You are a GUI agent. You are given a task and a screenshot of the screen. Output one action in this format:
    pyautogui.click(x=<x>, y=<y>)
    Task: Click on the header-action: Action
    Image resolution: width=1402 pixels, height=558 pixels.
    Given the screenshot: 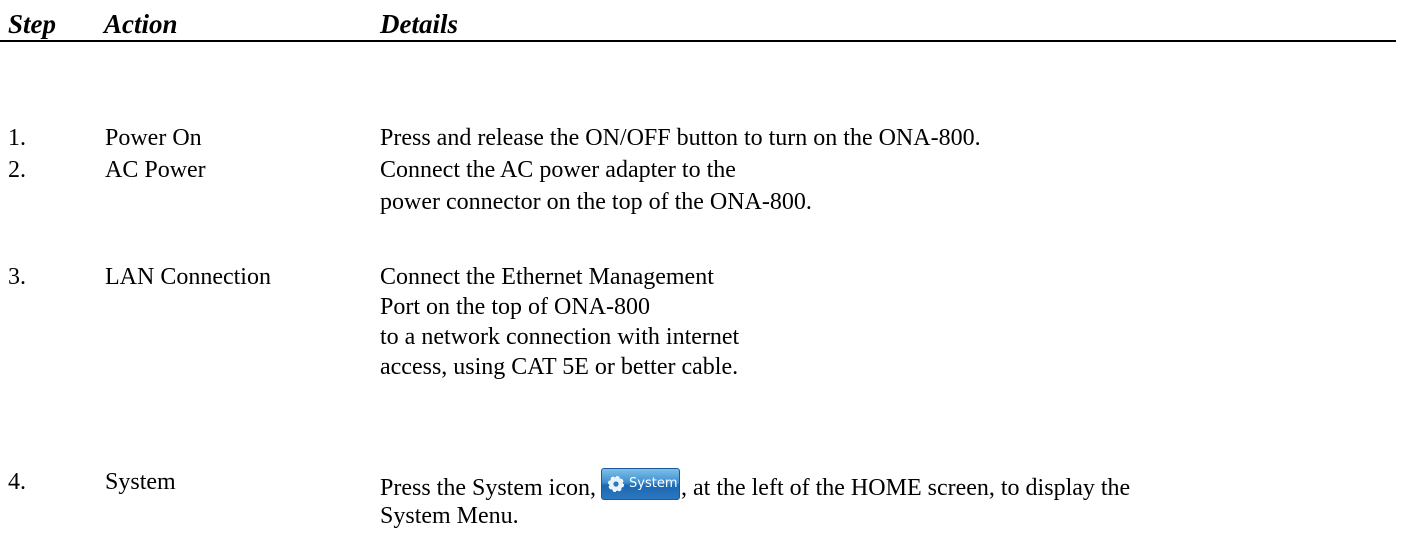 What is the action you would take?
    pyautogui.click(x=141, y=24)
    